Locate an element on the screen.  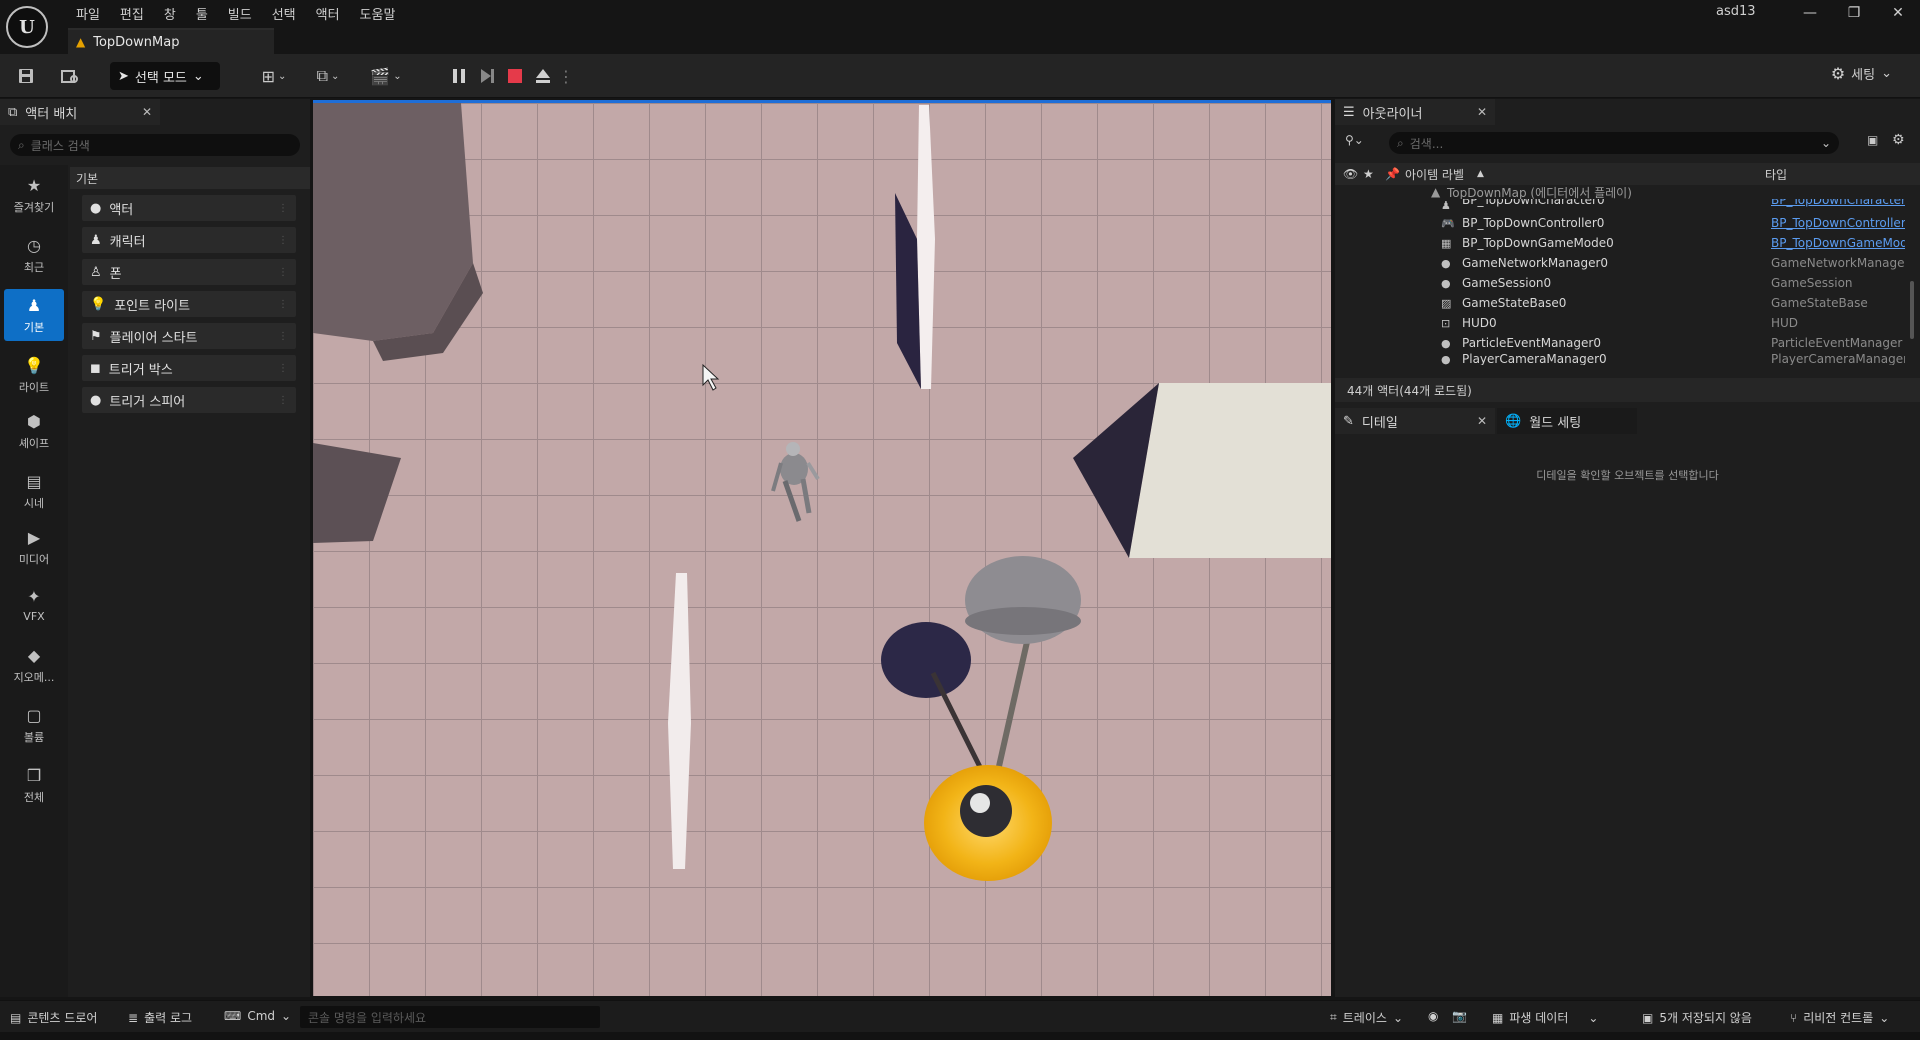
menu-tools: 툴 is located at coordinates (202, 13).